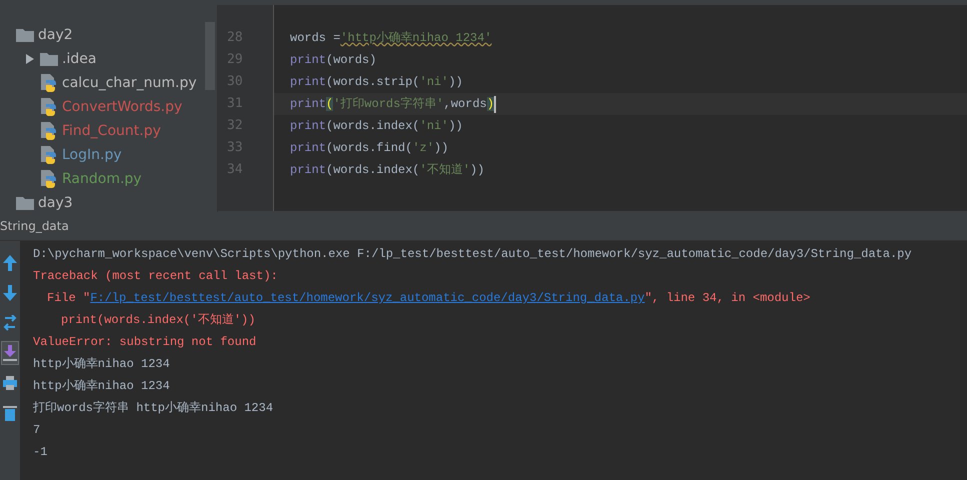  I want to click on scroll-end-button, so click(10, 353).